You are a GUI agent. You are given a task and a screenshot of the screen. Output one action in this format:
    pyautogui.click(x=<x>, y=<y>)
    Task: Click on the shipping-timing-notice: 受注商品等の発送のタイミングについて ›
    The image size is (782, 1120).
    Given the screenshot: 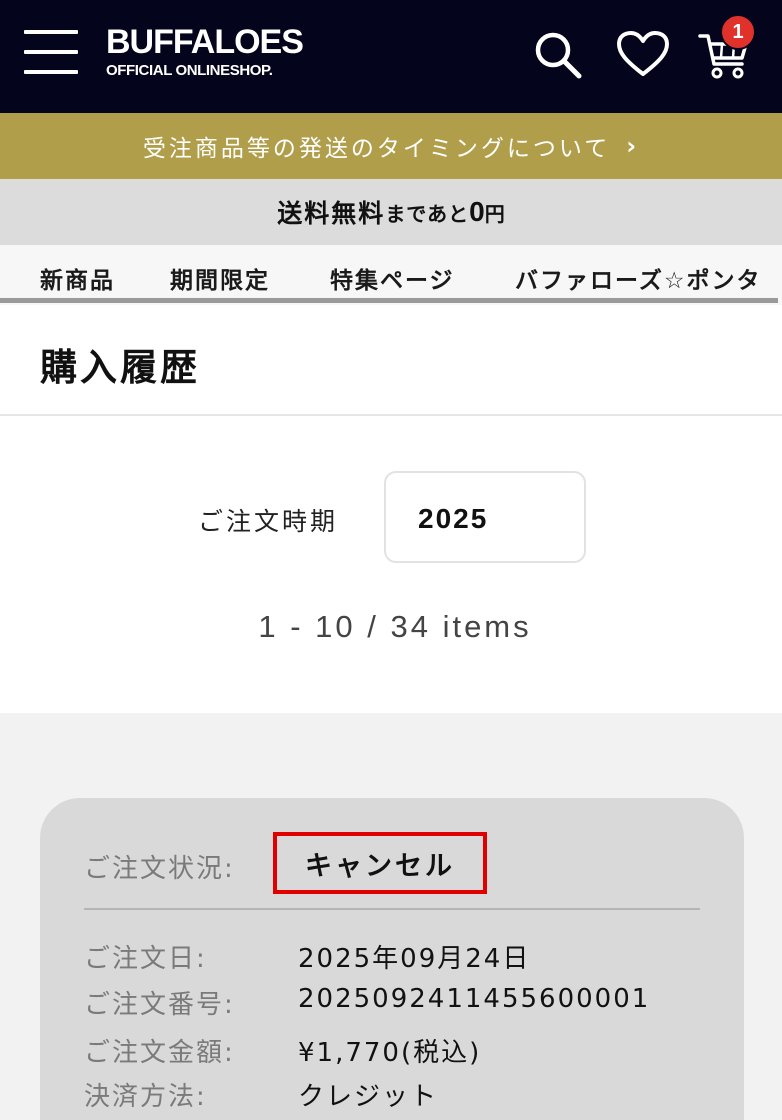 What is the action you would take?
    pyautogui.click(x=391, y=146)
    